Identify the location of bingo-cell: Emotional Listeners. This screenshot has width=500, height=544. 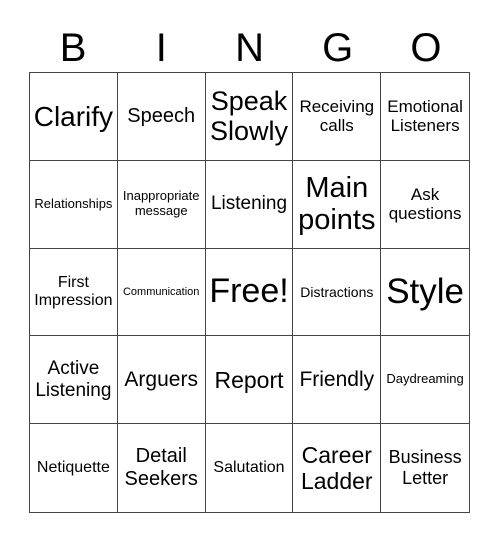
(425, 117).